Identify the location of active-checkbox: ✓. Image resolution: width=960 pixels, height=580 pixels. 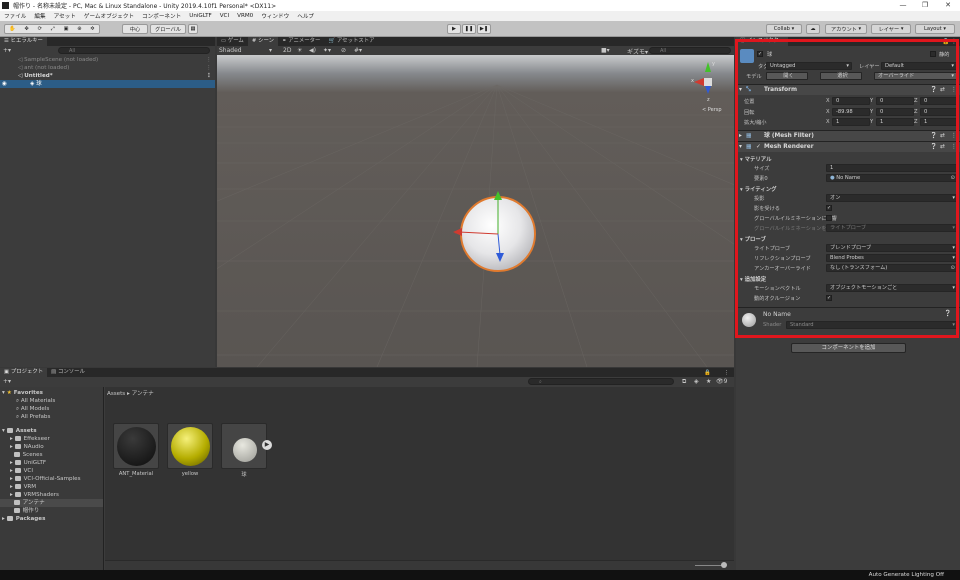
(760, 54).